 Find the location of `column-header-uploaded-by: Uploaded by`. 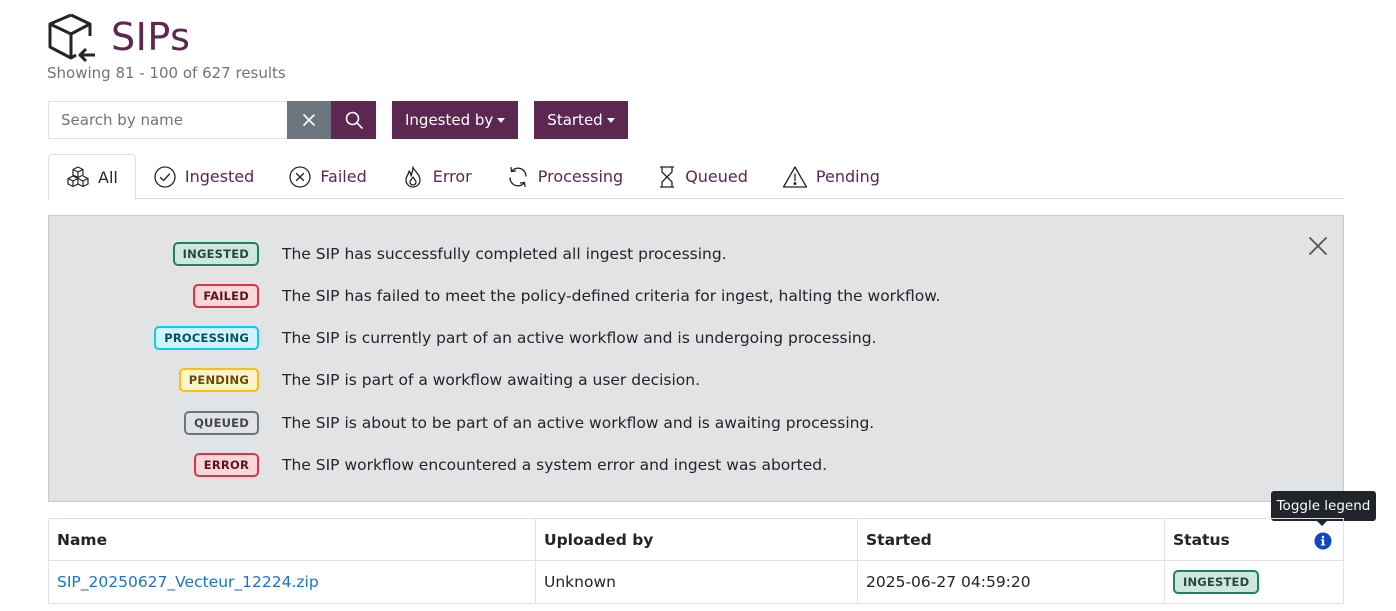

column-header-uploaded-by: Uploaded by is located at coordinates (696, 539).